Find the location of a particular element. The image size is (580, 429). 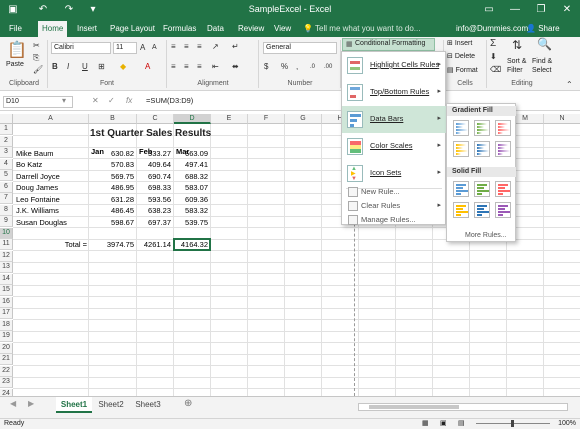

copy-icon: ⎘ is located at coordinates (36, 58).